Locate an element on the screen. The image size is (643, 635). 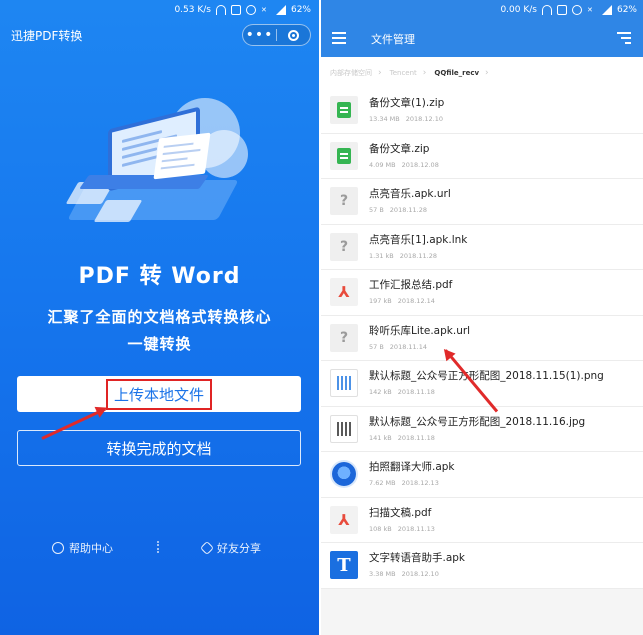
file-size: 108 kB is located at coordinates (380, 528).